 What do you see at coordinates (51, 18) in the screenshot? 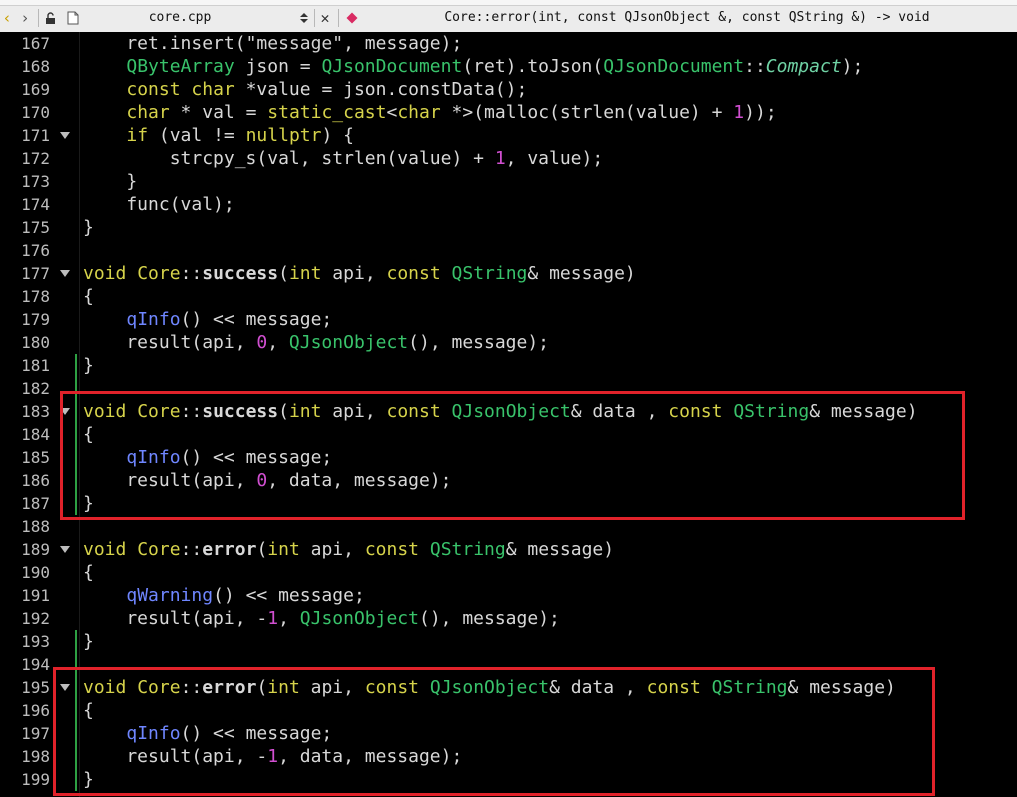
I see `lock-icon` at bounding box center [51, 18].